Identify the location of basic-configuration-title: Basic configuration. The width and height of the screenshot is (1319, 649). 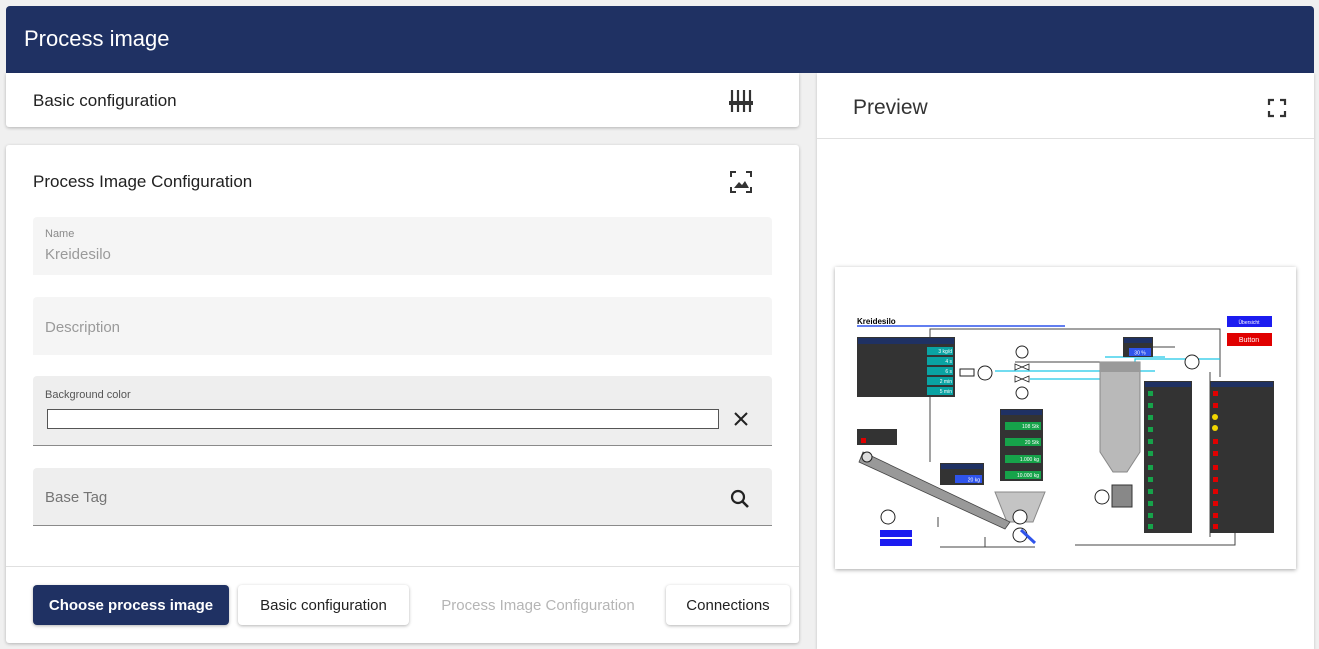
(105, 100).